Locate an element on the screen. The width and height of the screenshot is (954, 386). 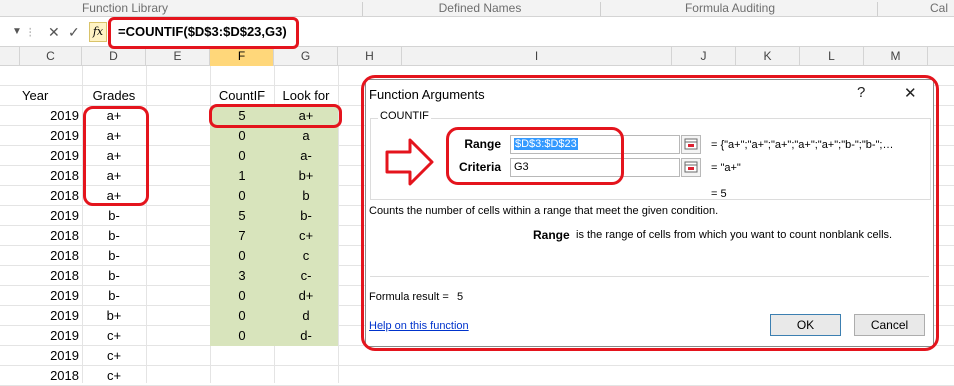
column-header-c: C is located at coordinates (51, 56).